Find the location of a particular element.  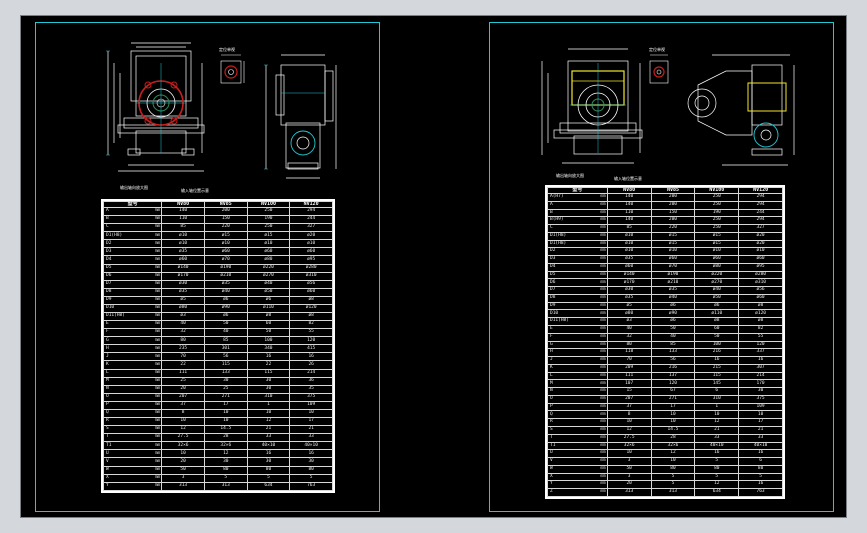

table-row: Bmm 110 150 190 244 is located at coordinates (665, 213).